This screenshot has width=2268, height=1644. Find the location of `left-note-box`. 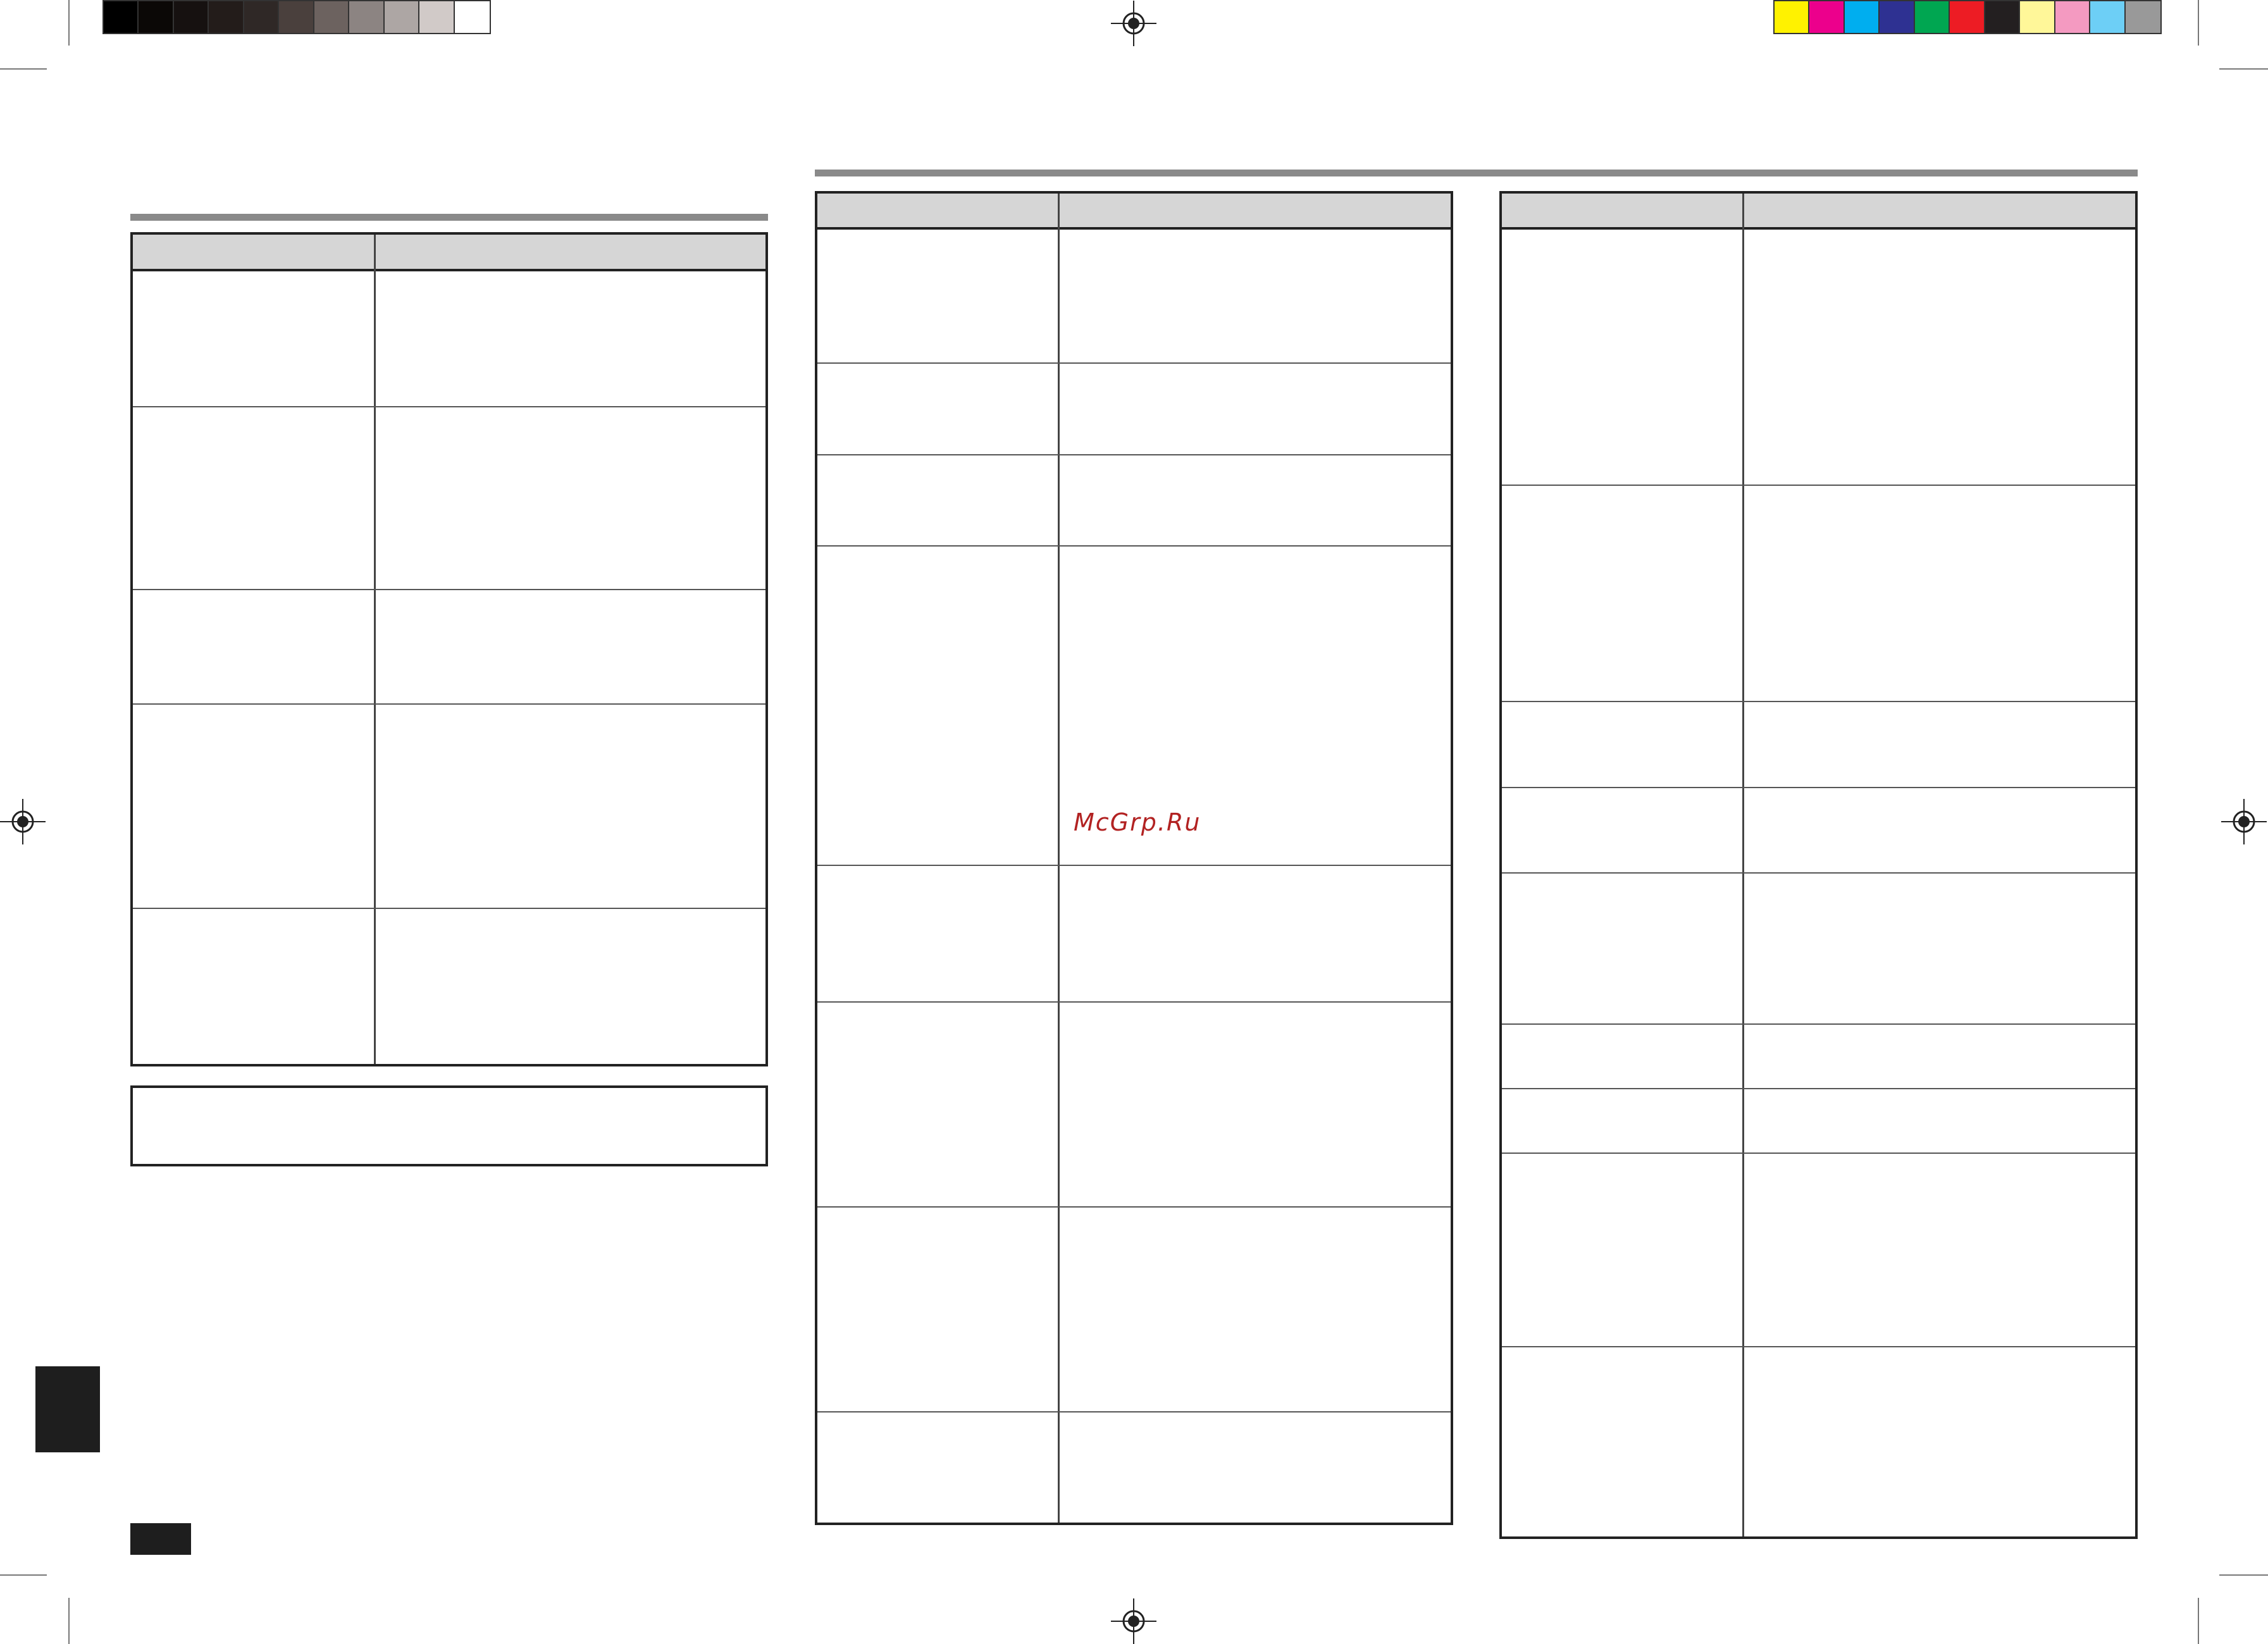

left-note-box is located at coordinates (449, 1125).